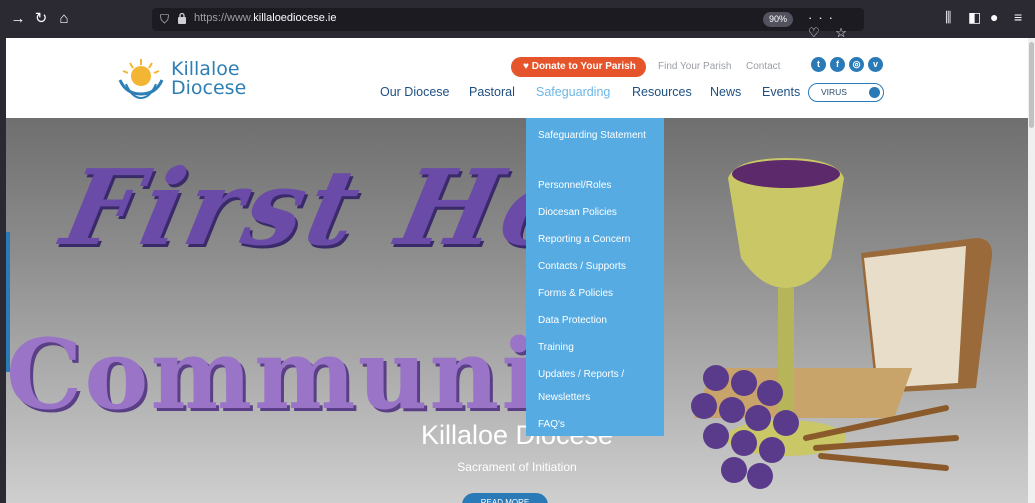  Describe the element at coordinates (164, 19) in the screenshot. I see `shield-icon: ⛉` at that location.